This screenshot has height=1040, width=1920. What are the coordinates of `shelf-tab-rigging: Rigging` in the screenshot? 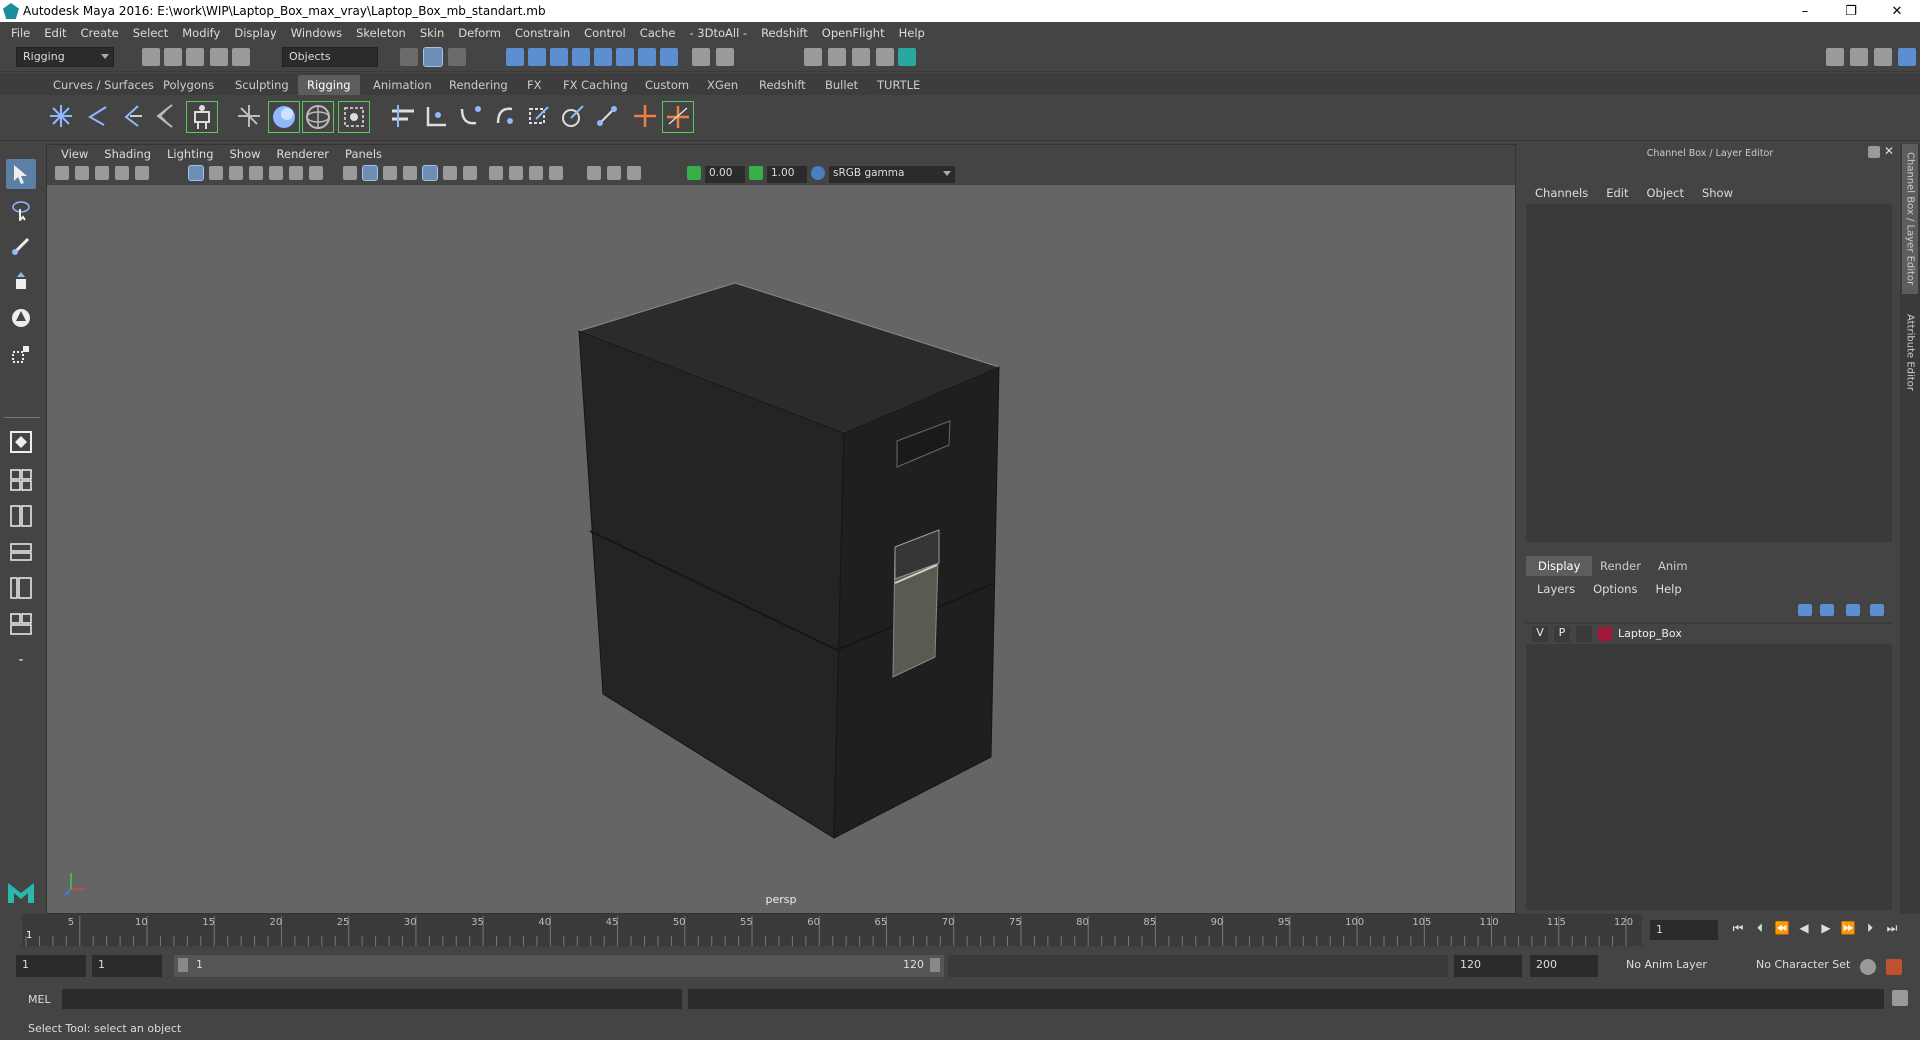 It's located at (329, 85).